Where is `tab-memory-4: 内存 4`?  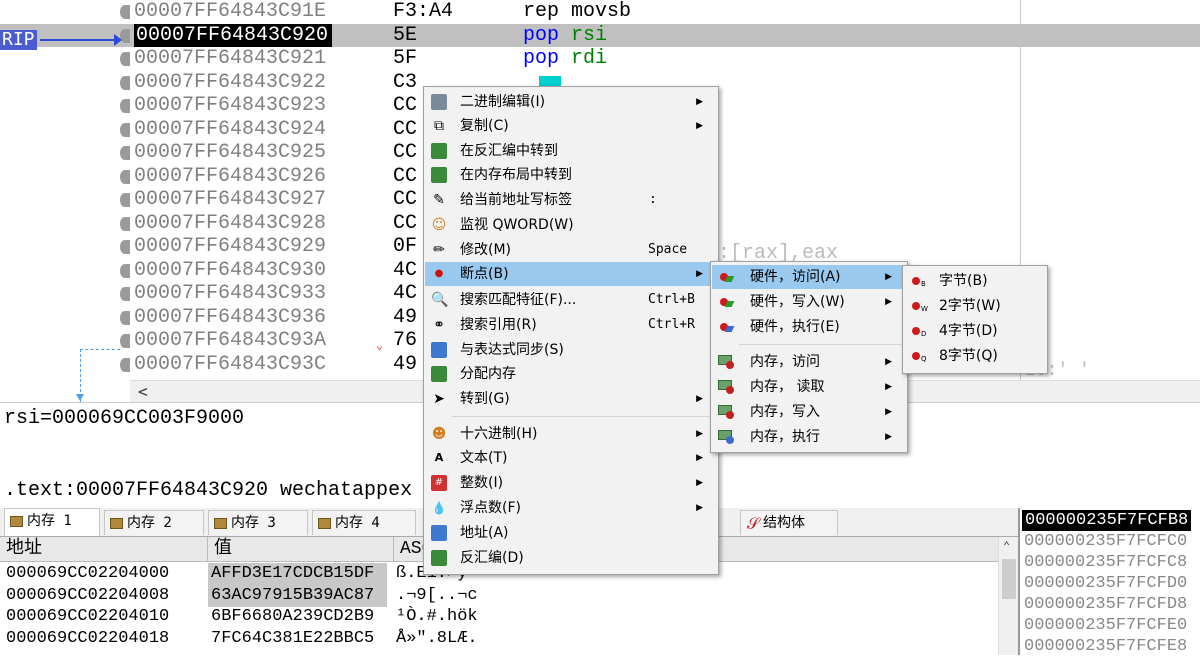
tab-memory-4: 内存 4 is located at coordinates (364, 522).